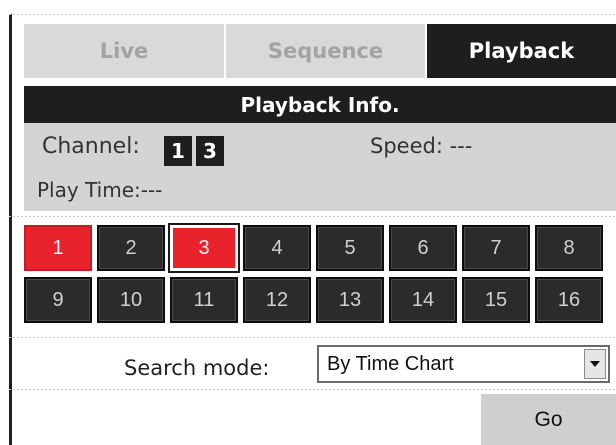 The image size is (616, 445). I want to click on channel-button-2: 2, so click(131, 248).